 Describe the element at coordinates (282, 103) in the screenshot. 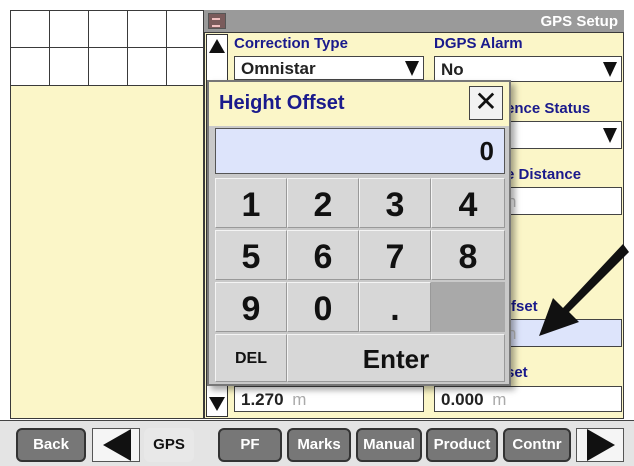

I see `dialog-title: Height Offset` at that location.